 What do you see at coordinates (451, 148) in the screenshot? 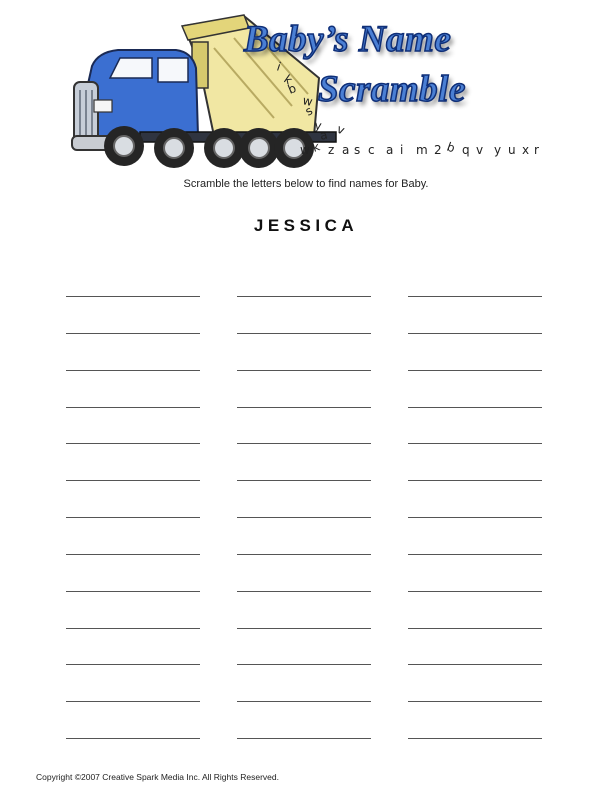
I see `svg-text: b` at bounding box center [451, 148].